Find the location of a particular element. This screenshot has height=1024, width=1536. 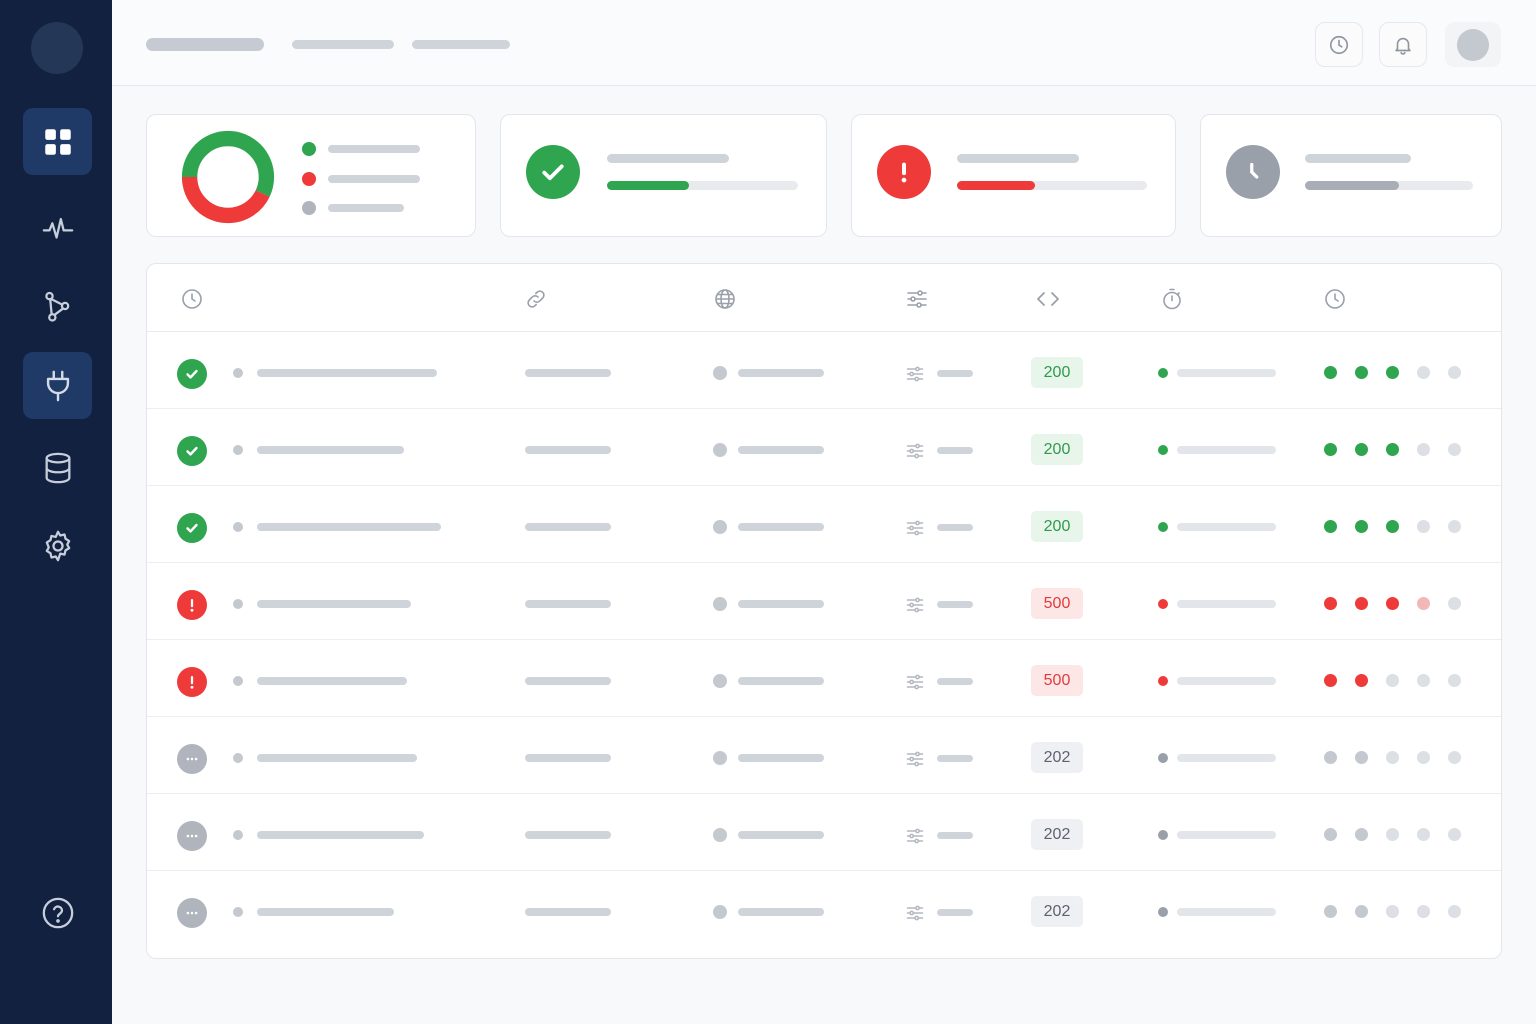

error-card-title is located at coordinates (1018, 158).